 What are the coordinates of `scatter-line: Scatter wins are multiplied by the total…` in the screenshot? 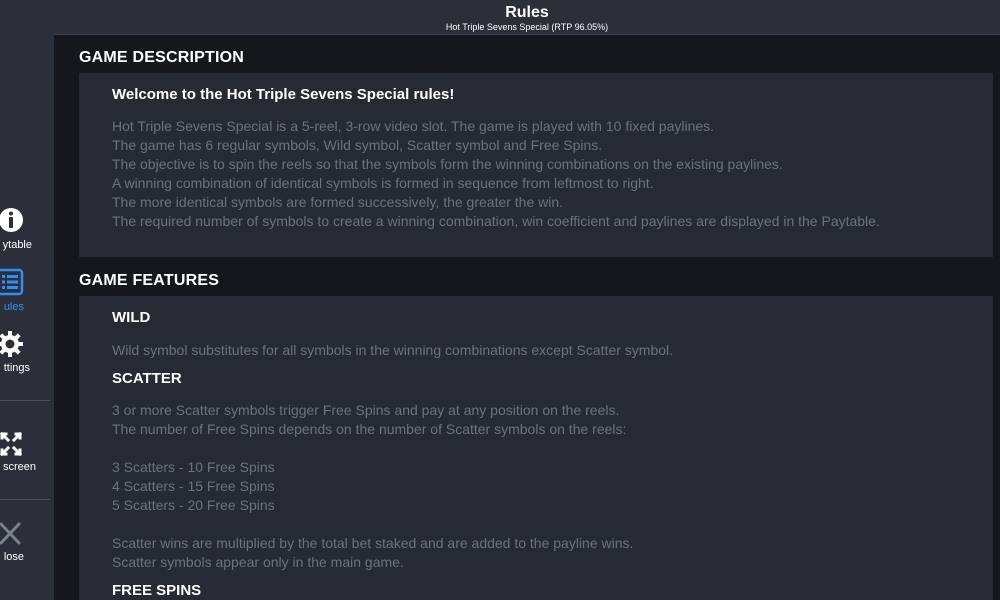 It's located at (373, 543).